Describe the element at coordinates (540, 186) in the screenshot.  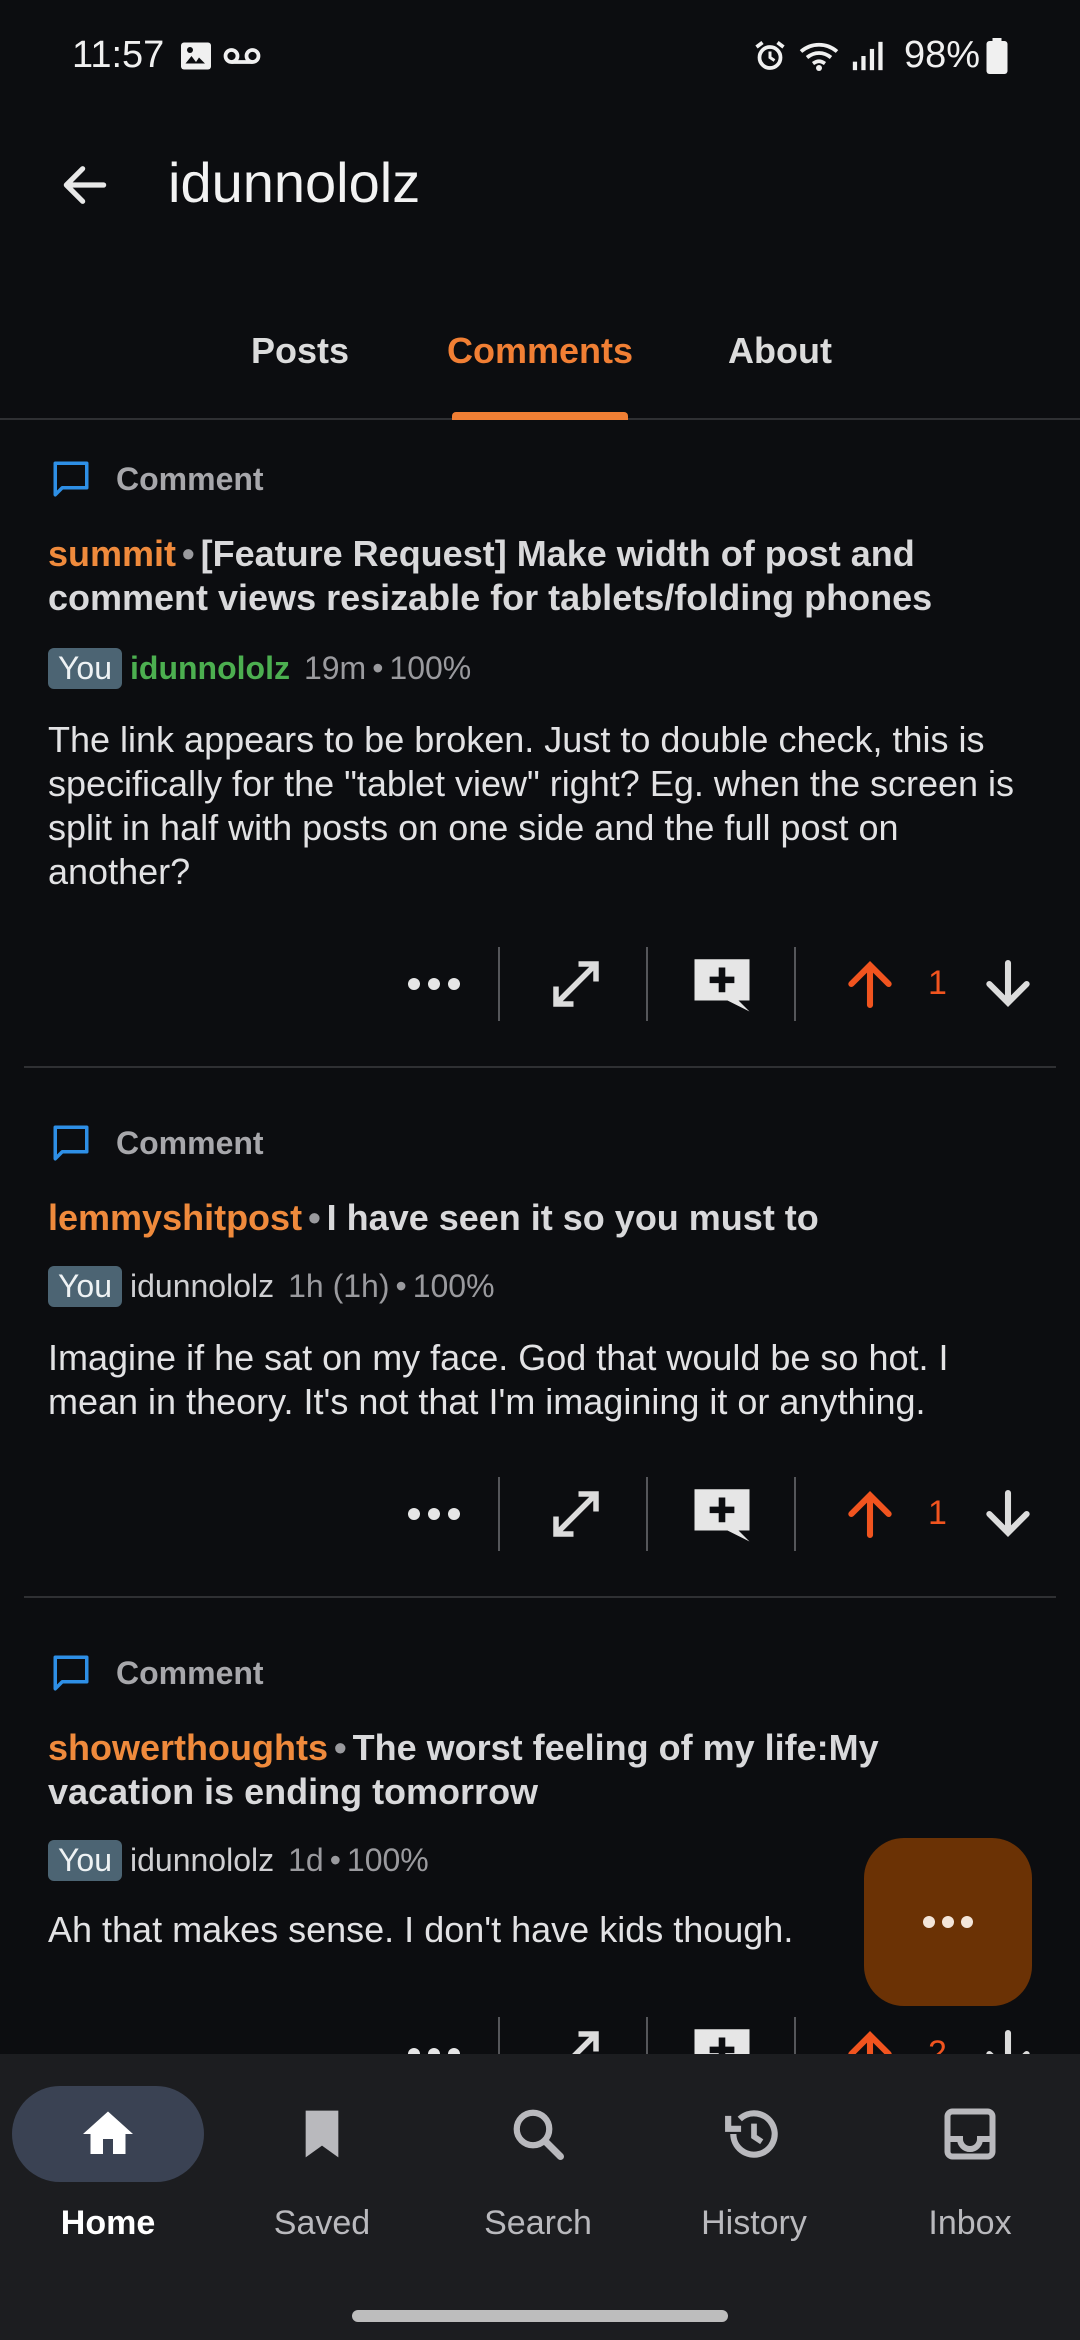
I see `app-bar: idunnololz` at that location.